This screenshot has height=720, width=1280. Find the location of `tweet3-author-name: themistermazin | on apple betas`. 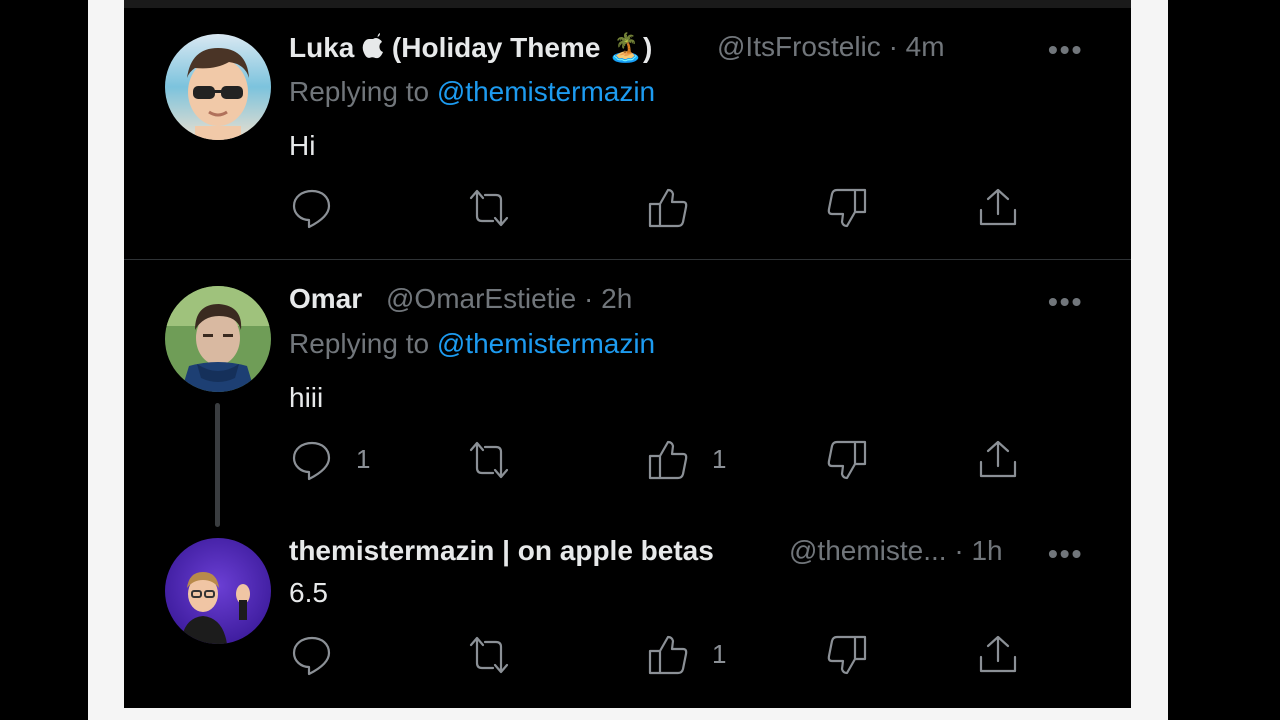

tweet3-author-name: themistermazin | on apple betas is located at coordinates (501, 551).